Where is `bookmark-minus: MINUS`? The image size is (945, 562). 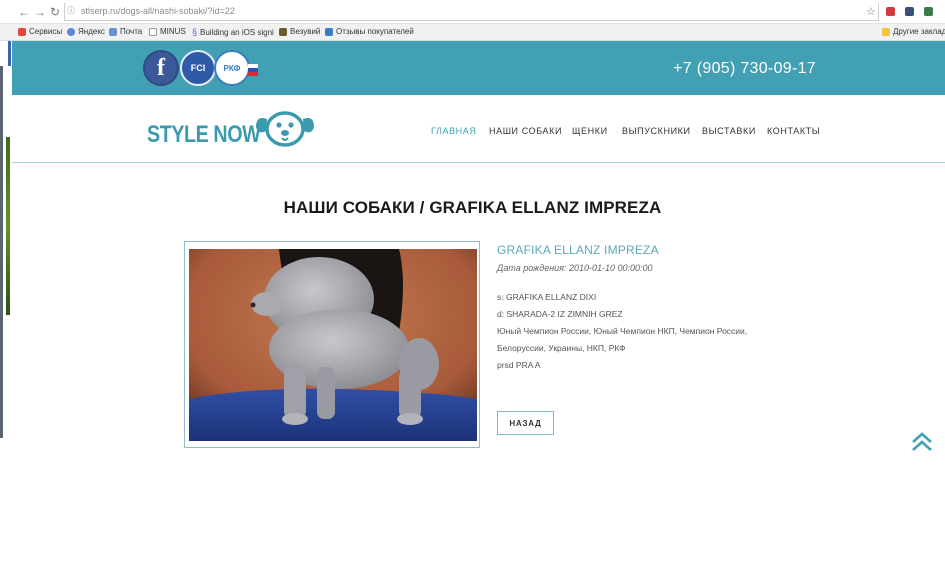
bookmark-minus: MINUS is located at coordinates (167, 31).